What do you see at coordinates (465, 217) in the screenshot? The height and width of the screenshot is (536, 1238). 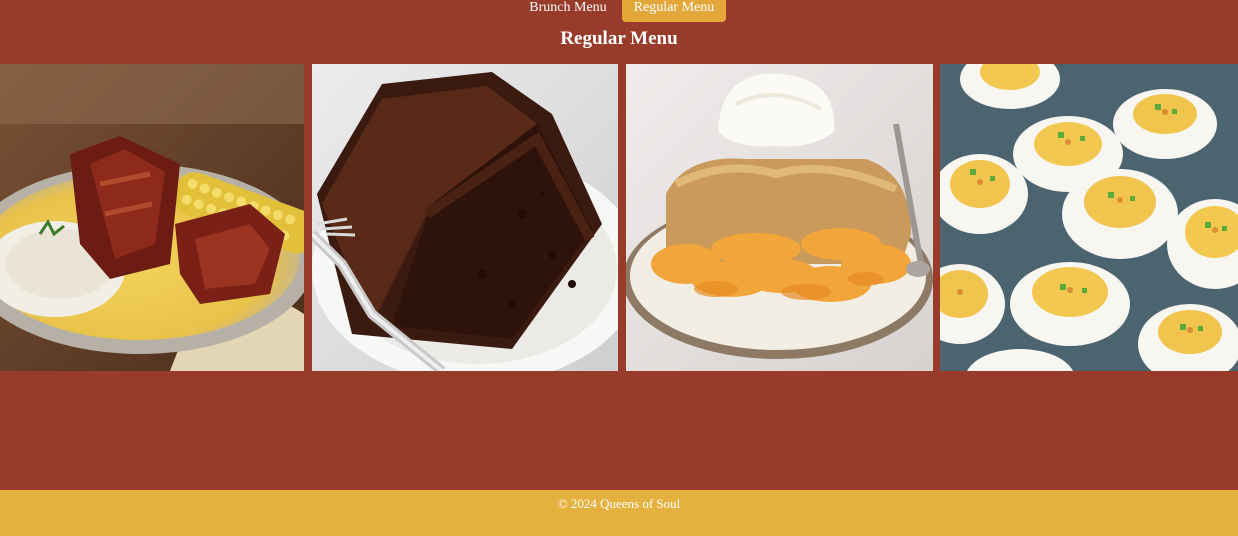 I see `chocolate-cake-slice-photo` at bounding box center [465, 217].